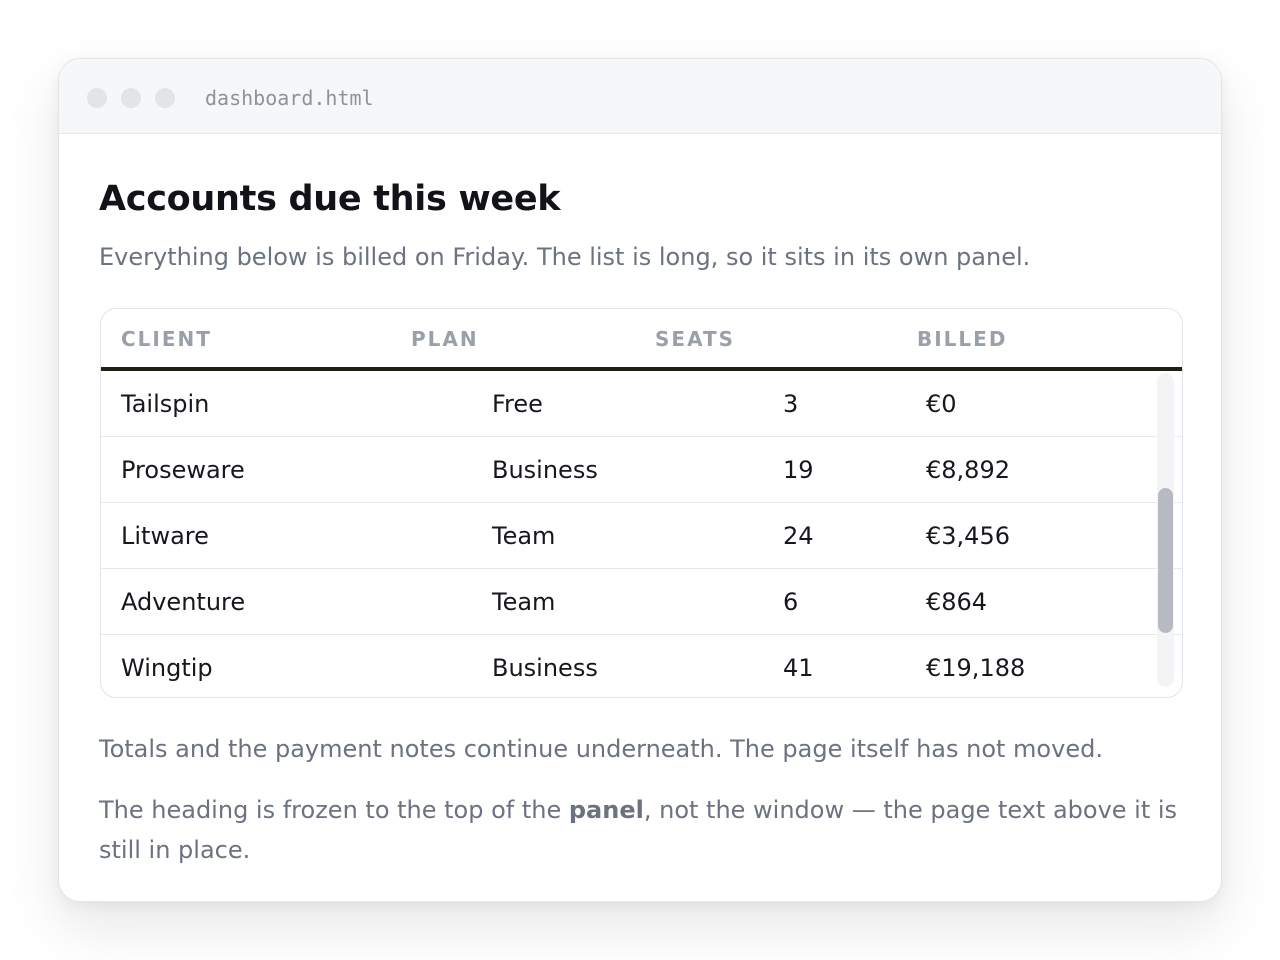 This screenshot has height=960, width=1280. I want to click on cell-seats: 3, so click(791, 404).